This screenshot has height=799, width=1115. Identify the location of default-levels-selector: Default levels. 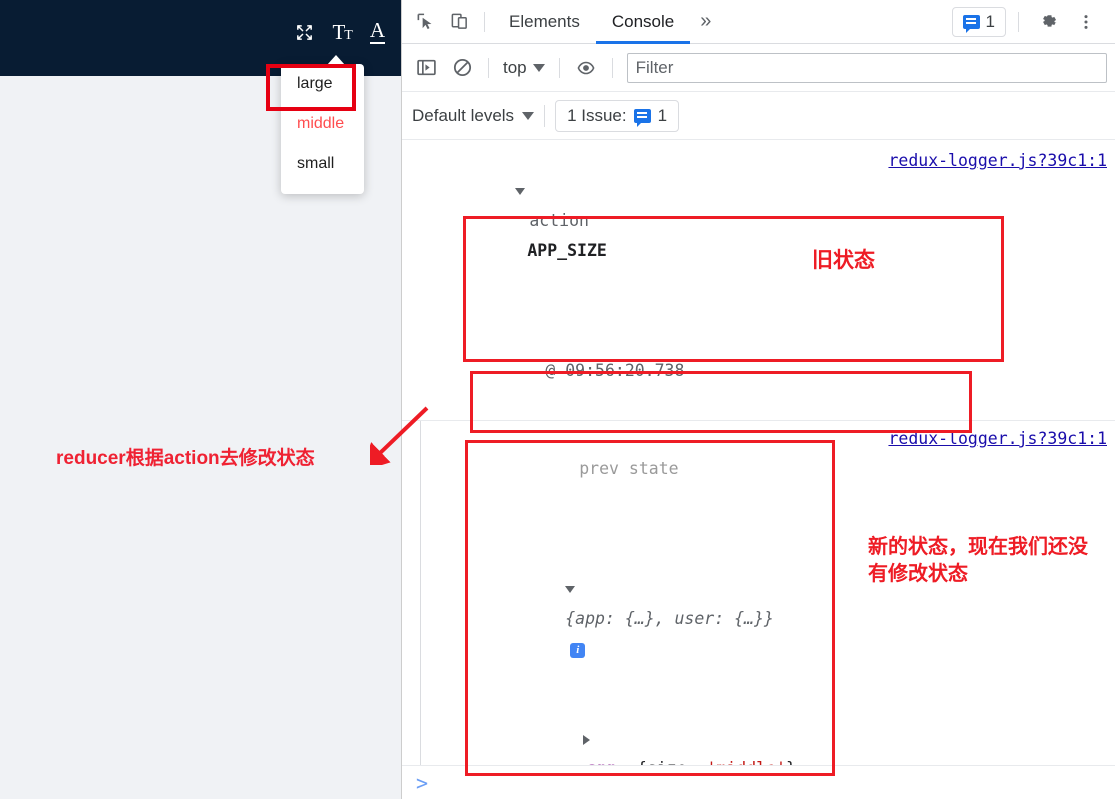
(473, 115).